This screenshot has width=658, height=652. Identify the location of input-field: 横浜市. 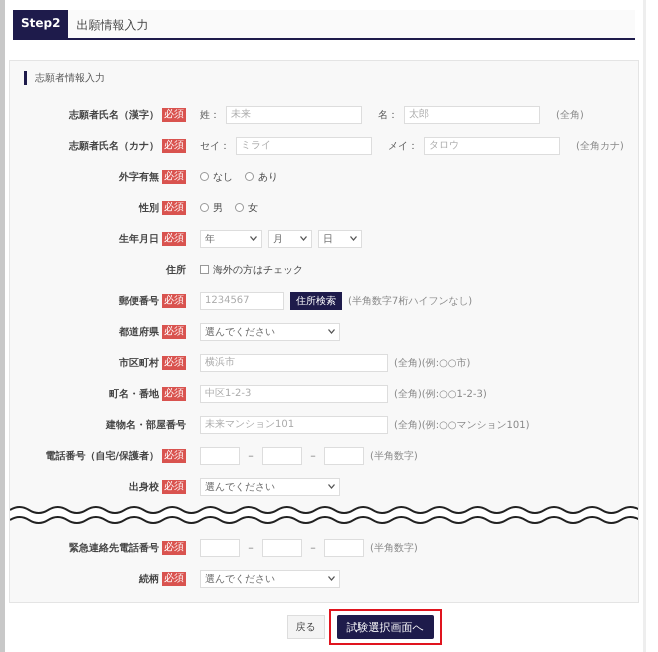
(294, 363).